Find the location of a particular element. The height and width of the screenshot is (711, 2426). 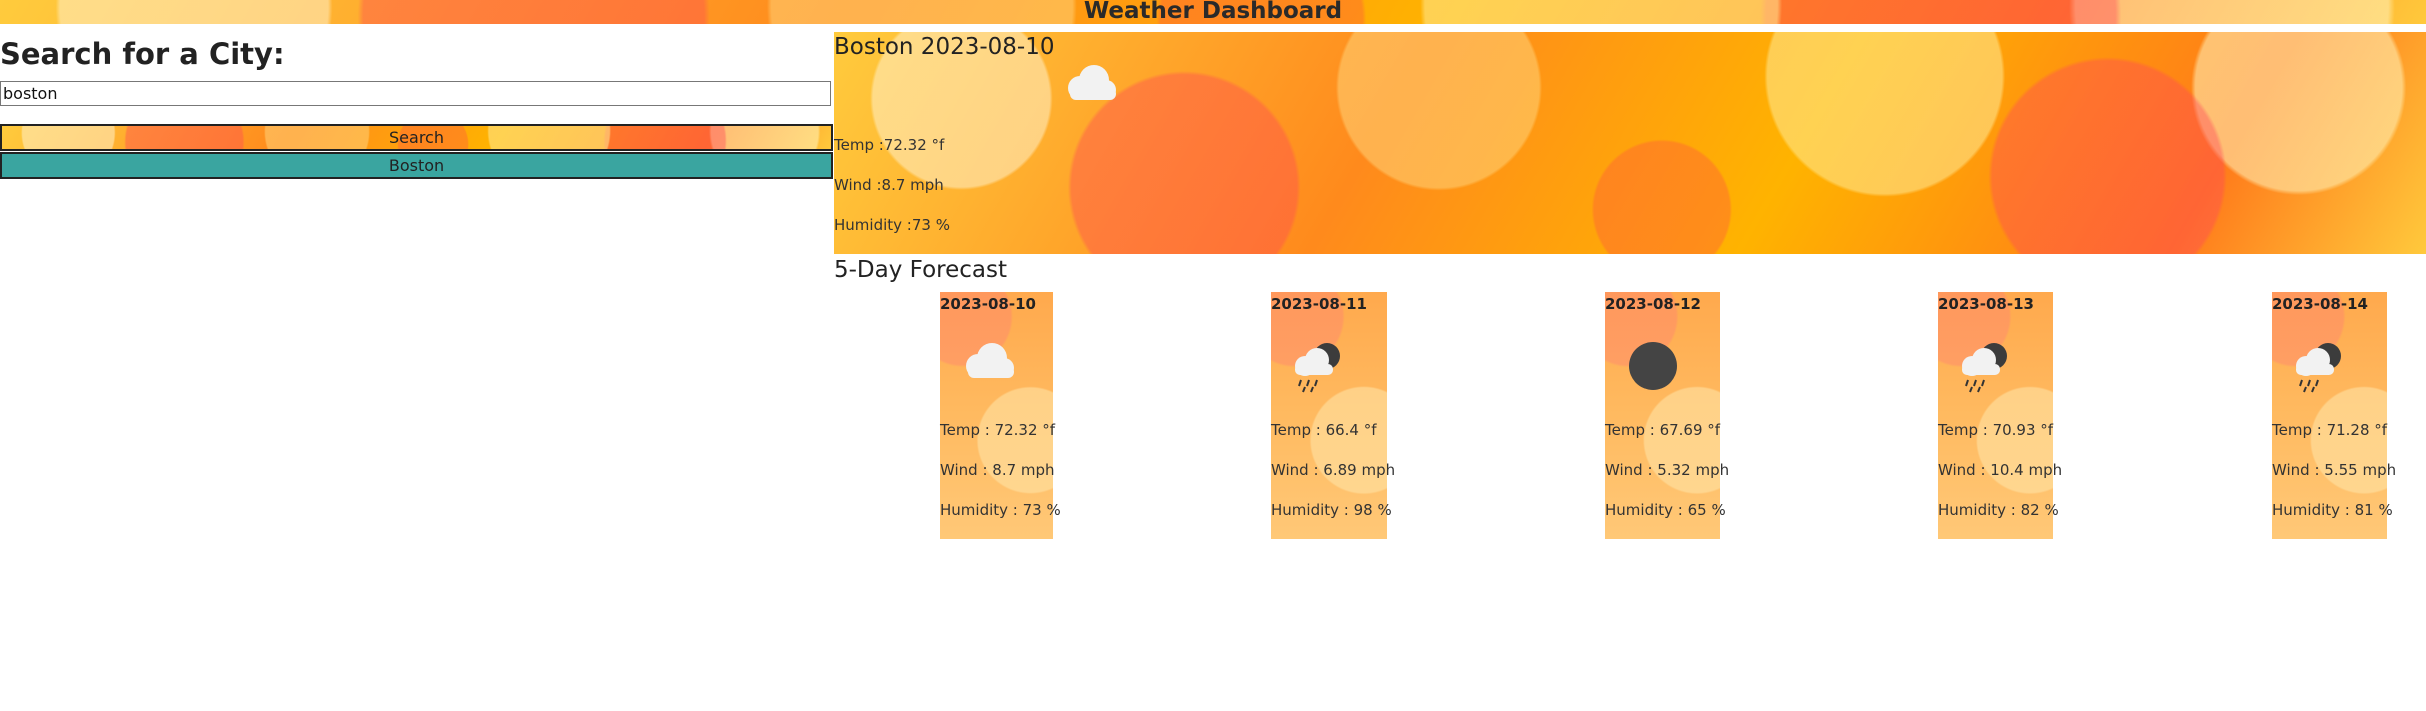

forecast-temp: Temp : 72.32 °f is located at coordinates (998, 430).